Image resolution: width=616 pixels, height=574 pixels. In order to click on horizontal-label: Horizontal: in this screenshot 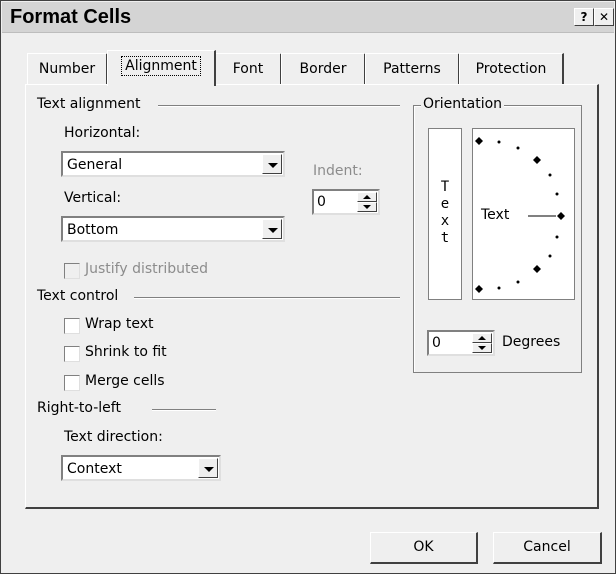, I will do `click(102, 133)`.